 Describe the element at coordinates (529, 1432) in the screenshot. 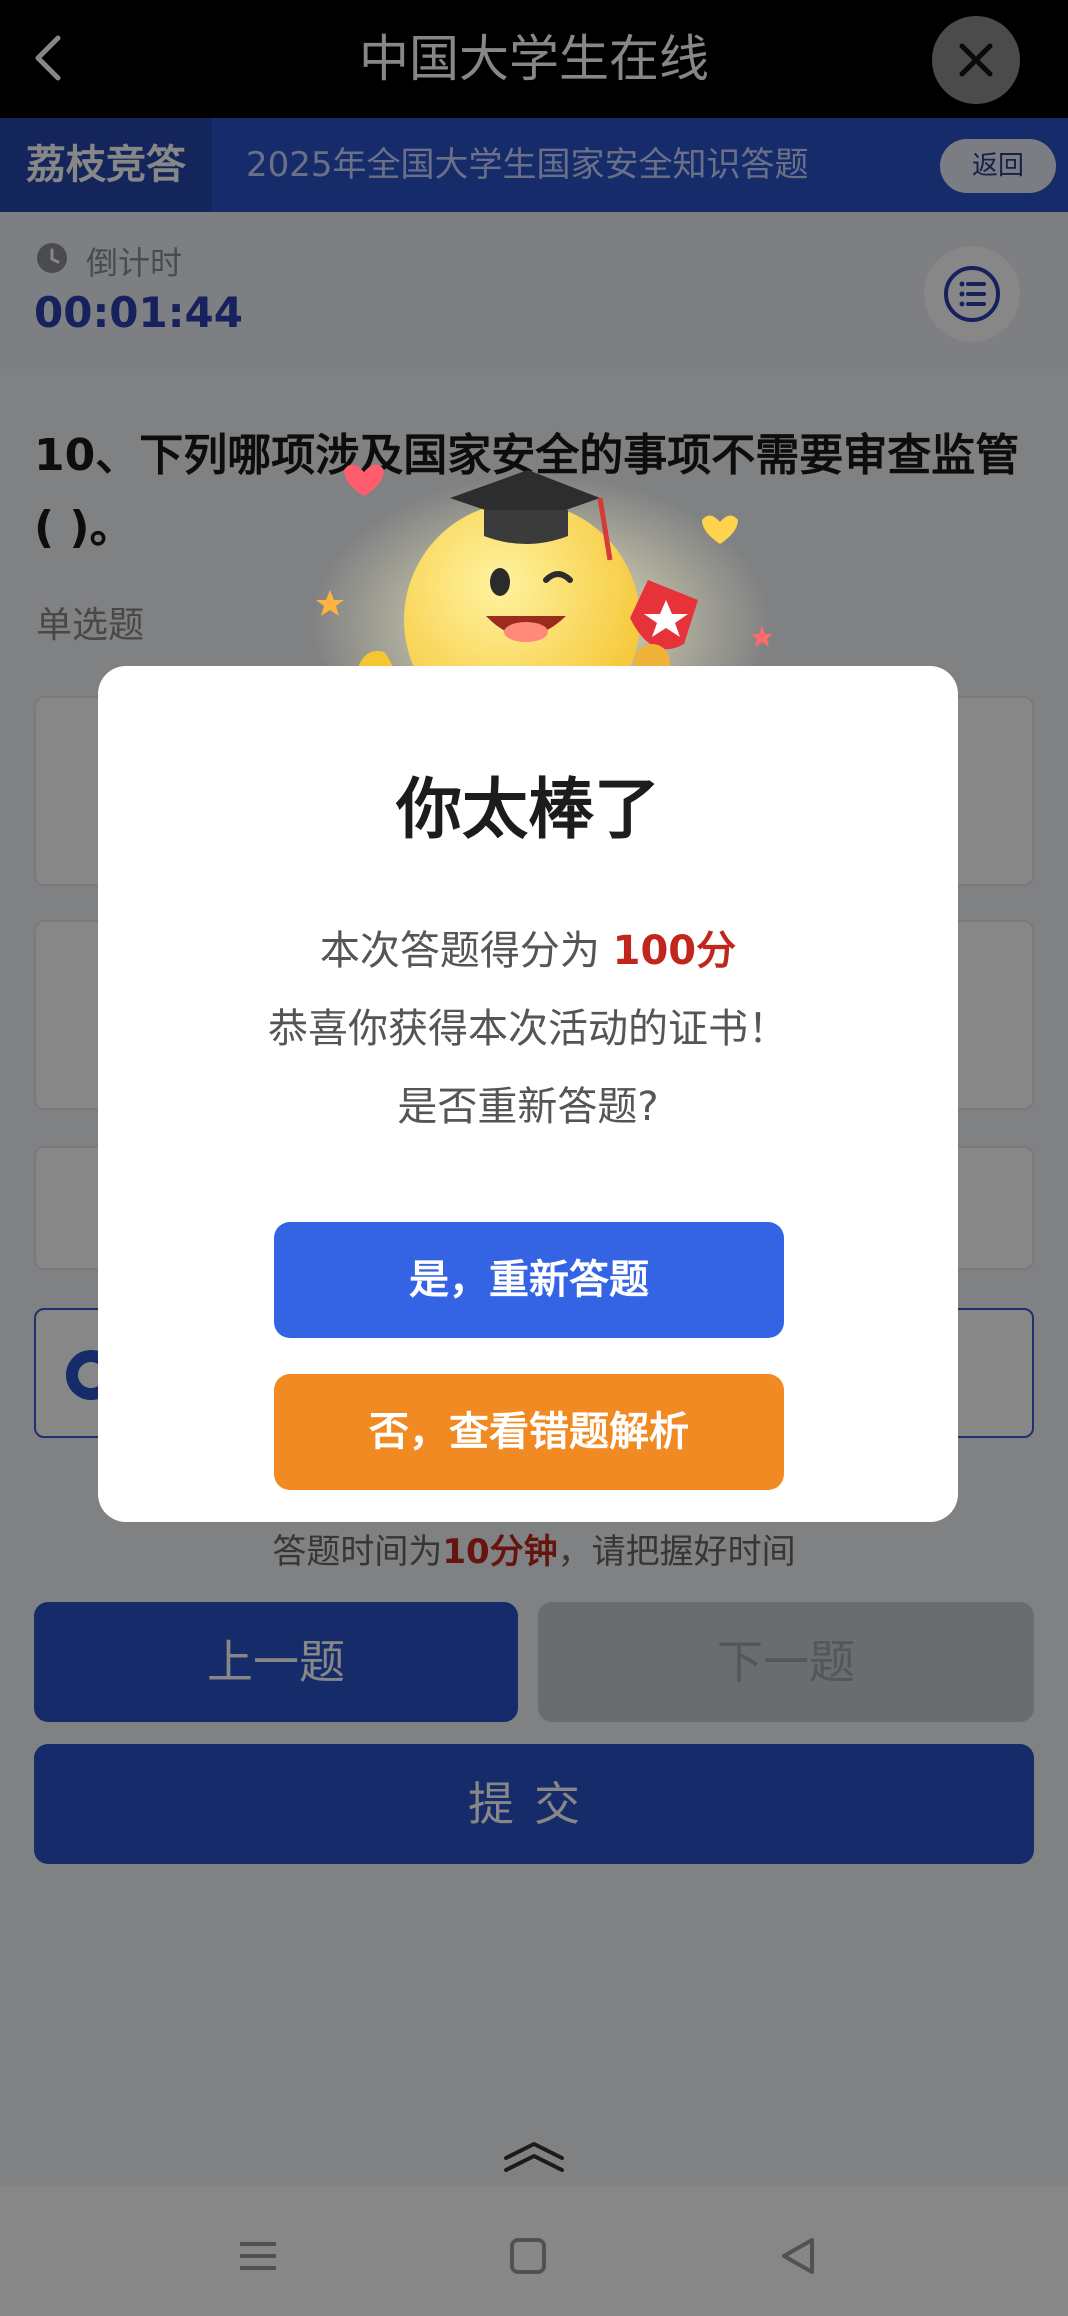

I see `view-mistakes-button: 否，查看错题解析` at that location.